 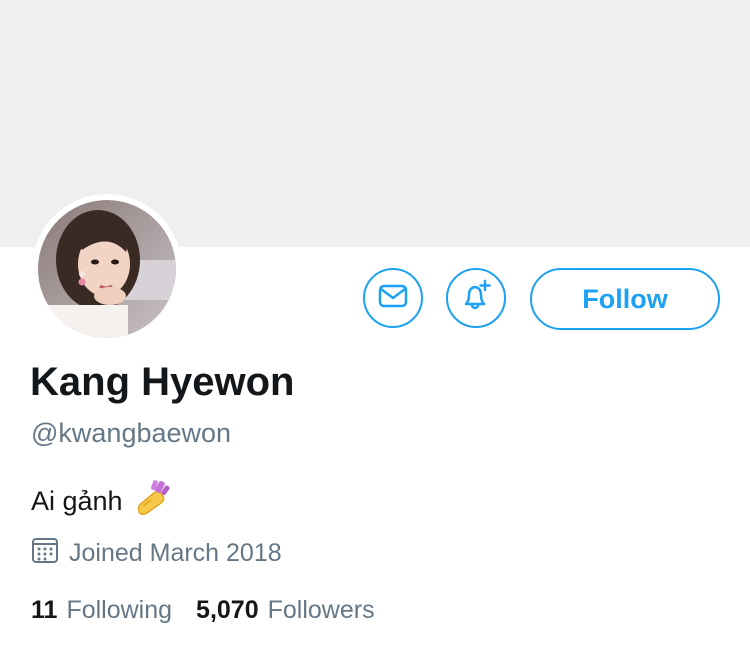 I want to click on followers-stat: 5,070 Followers, so click(x=285, y=610).